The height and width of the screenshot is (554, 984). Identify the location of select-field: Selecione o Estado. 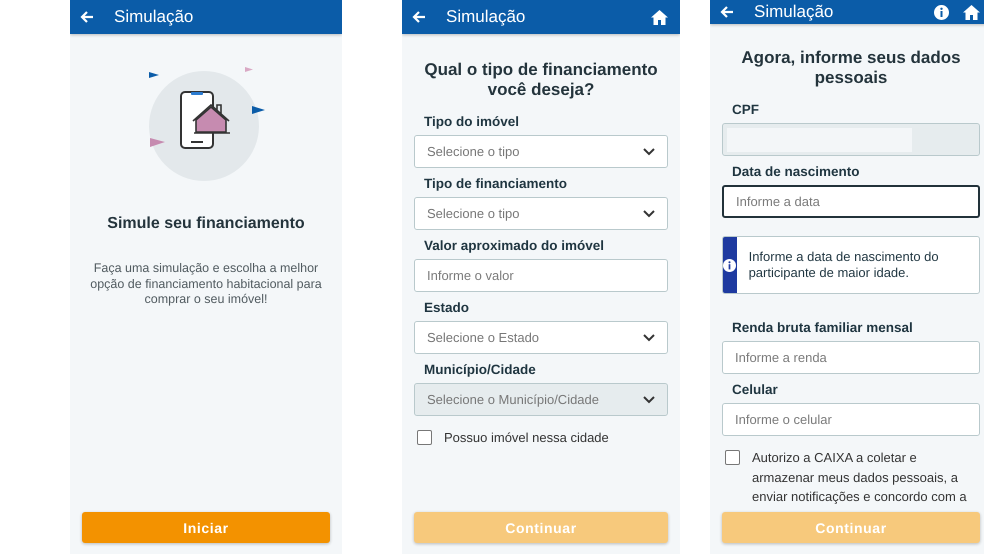
(541, 337).